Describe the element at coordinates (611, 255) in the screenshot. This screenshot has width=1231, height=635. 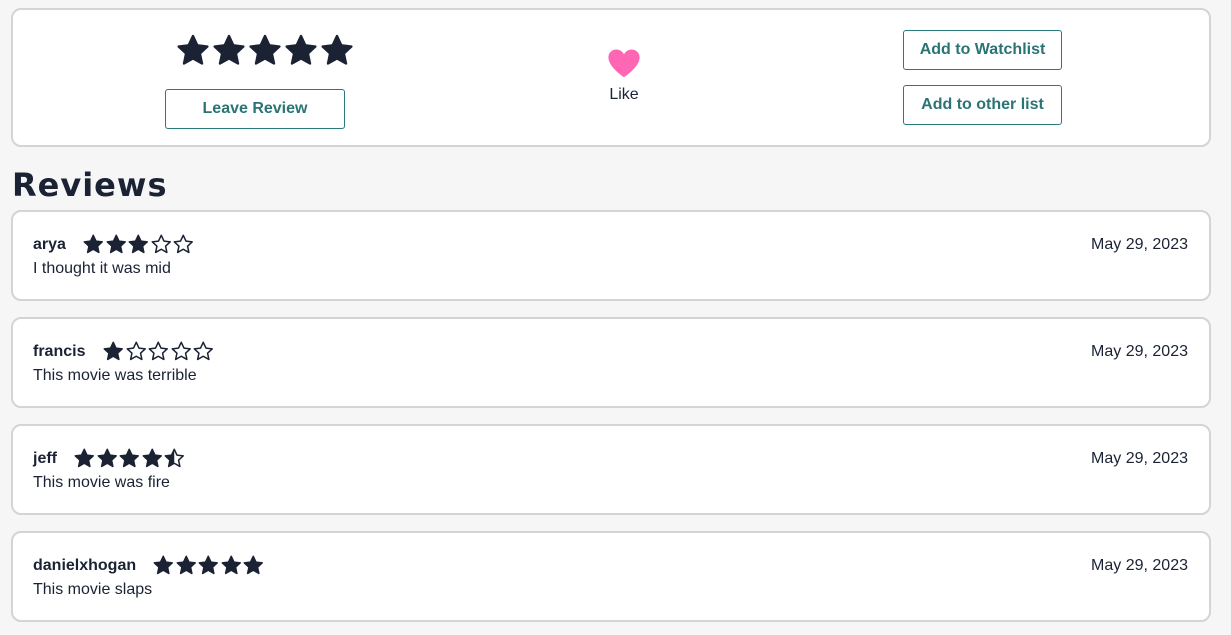
I see `review-card: arya May 29, 2023 I thought it was mid` at that location.